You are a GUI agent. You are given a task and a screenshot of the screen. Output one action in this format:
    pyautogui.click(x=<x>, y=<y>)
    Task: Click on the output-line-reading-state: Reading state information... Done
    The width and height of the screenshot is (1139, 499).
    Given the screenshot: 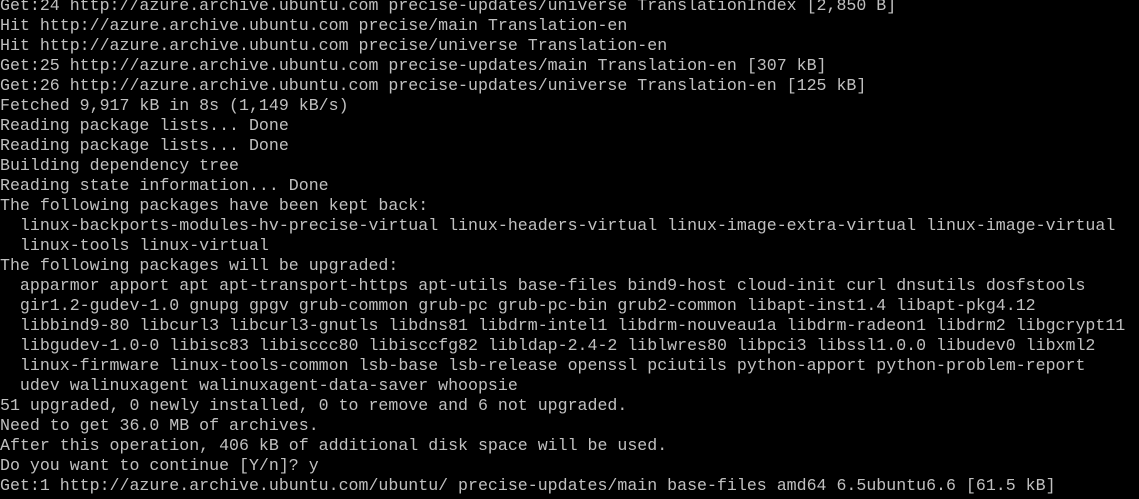 What is the action you would take?
    pyautogui.click(x=164, y=185)
    